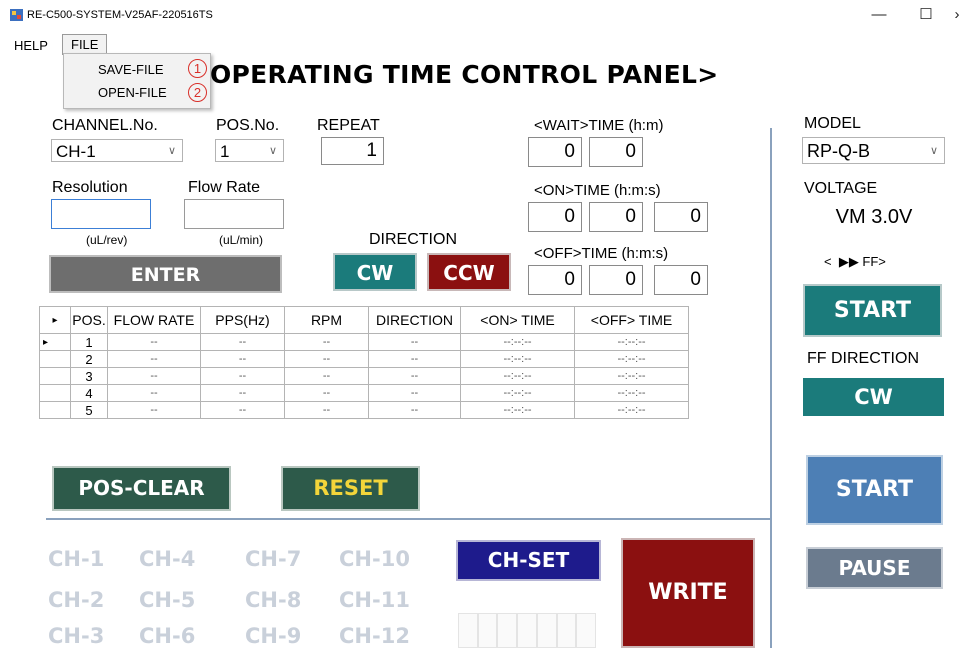 Image resolution: width=969 pixels, height=648 pixels. What do you see at coordinates (681, 217) in the screenshot?
I see `on-second-input: 0` at bounding box center [681, 217].